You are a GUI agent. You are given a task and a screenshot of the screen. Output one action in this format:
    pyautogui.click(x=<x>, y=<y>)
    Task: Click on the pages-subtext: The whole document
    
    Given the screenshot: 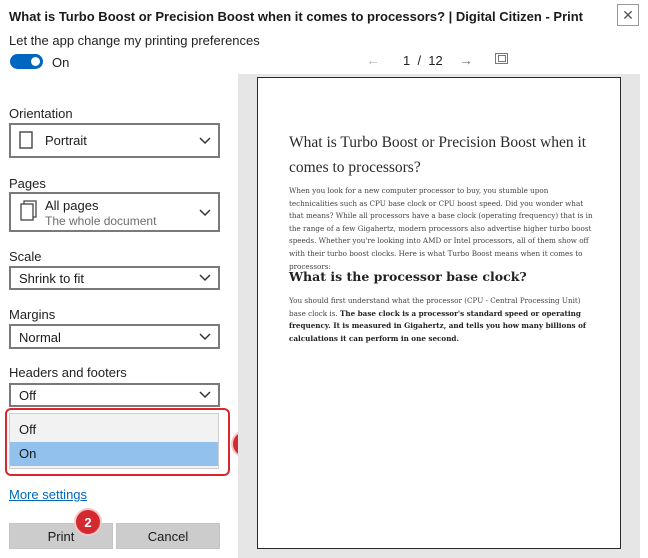 What is the action you would take?
    pyautogui.click(x=101, y=221)
    